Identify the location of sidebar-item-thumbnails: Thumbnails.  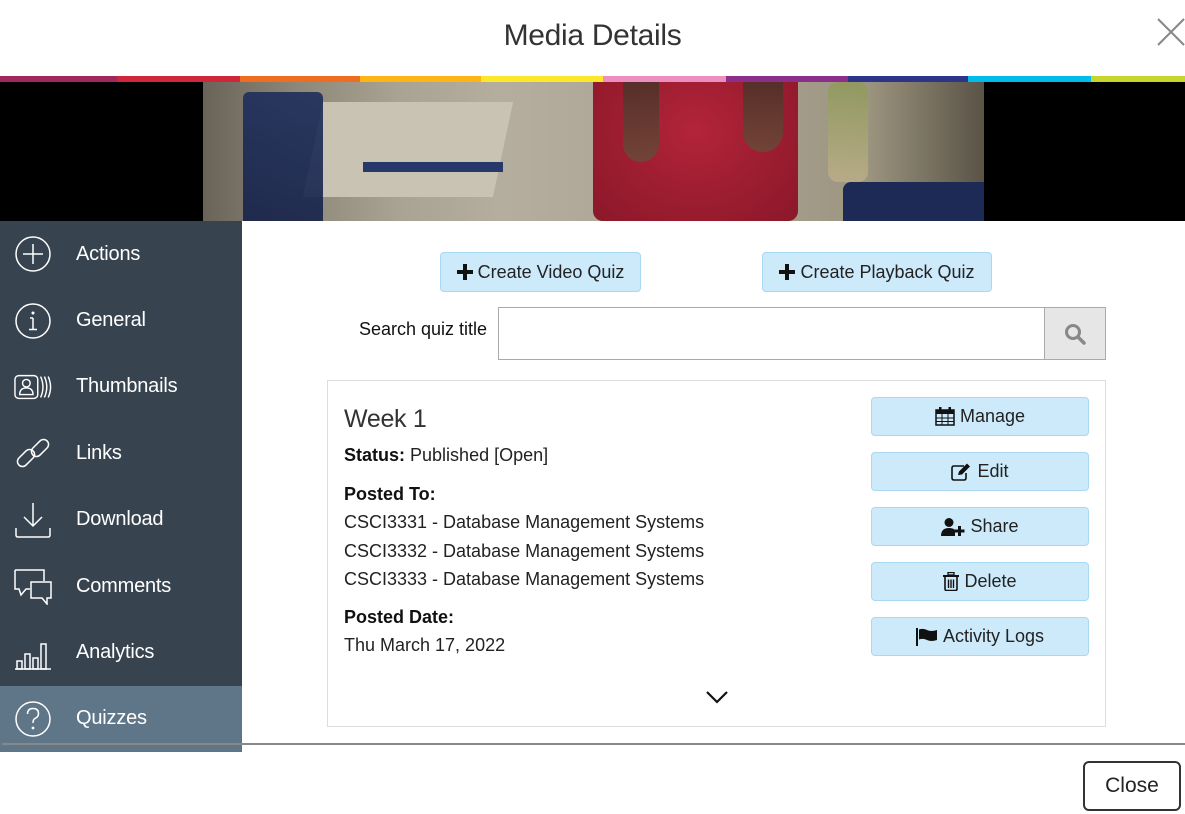
(121, 387).